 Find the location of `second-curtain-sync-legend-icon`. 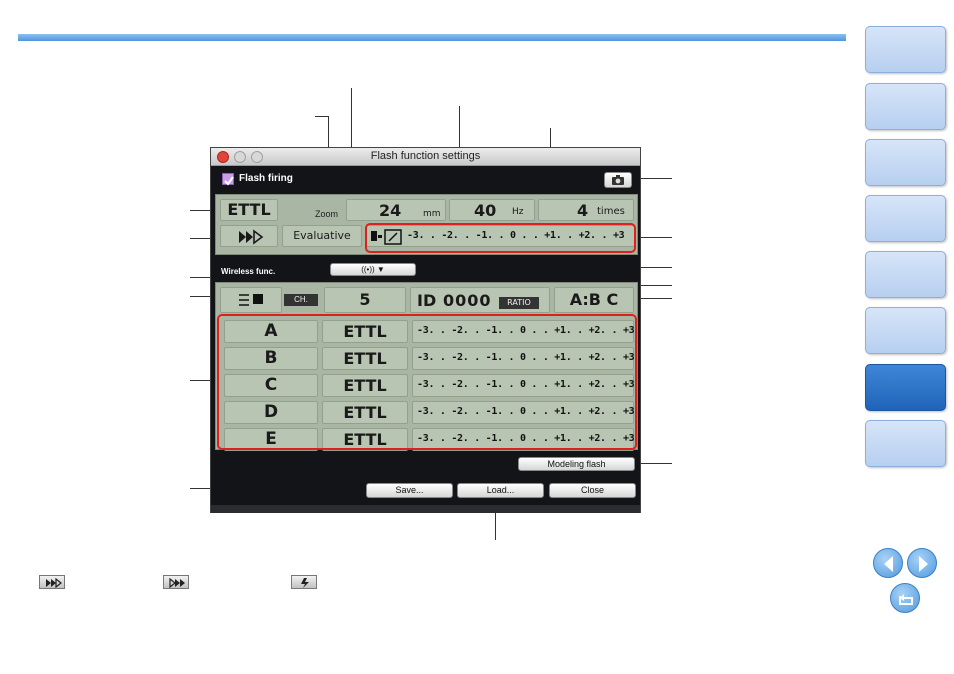

second-curtain-sync-legend-icon is located at coordinates (176, 582).